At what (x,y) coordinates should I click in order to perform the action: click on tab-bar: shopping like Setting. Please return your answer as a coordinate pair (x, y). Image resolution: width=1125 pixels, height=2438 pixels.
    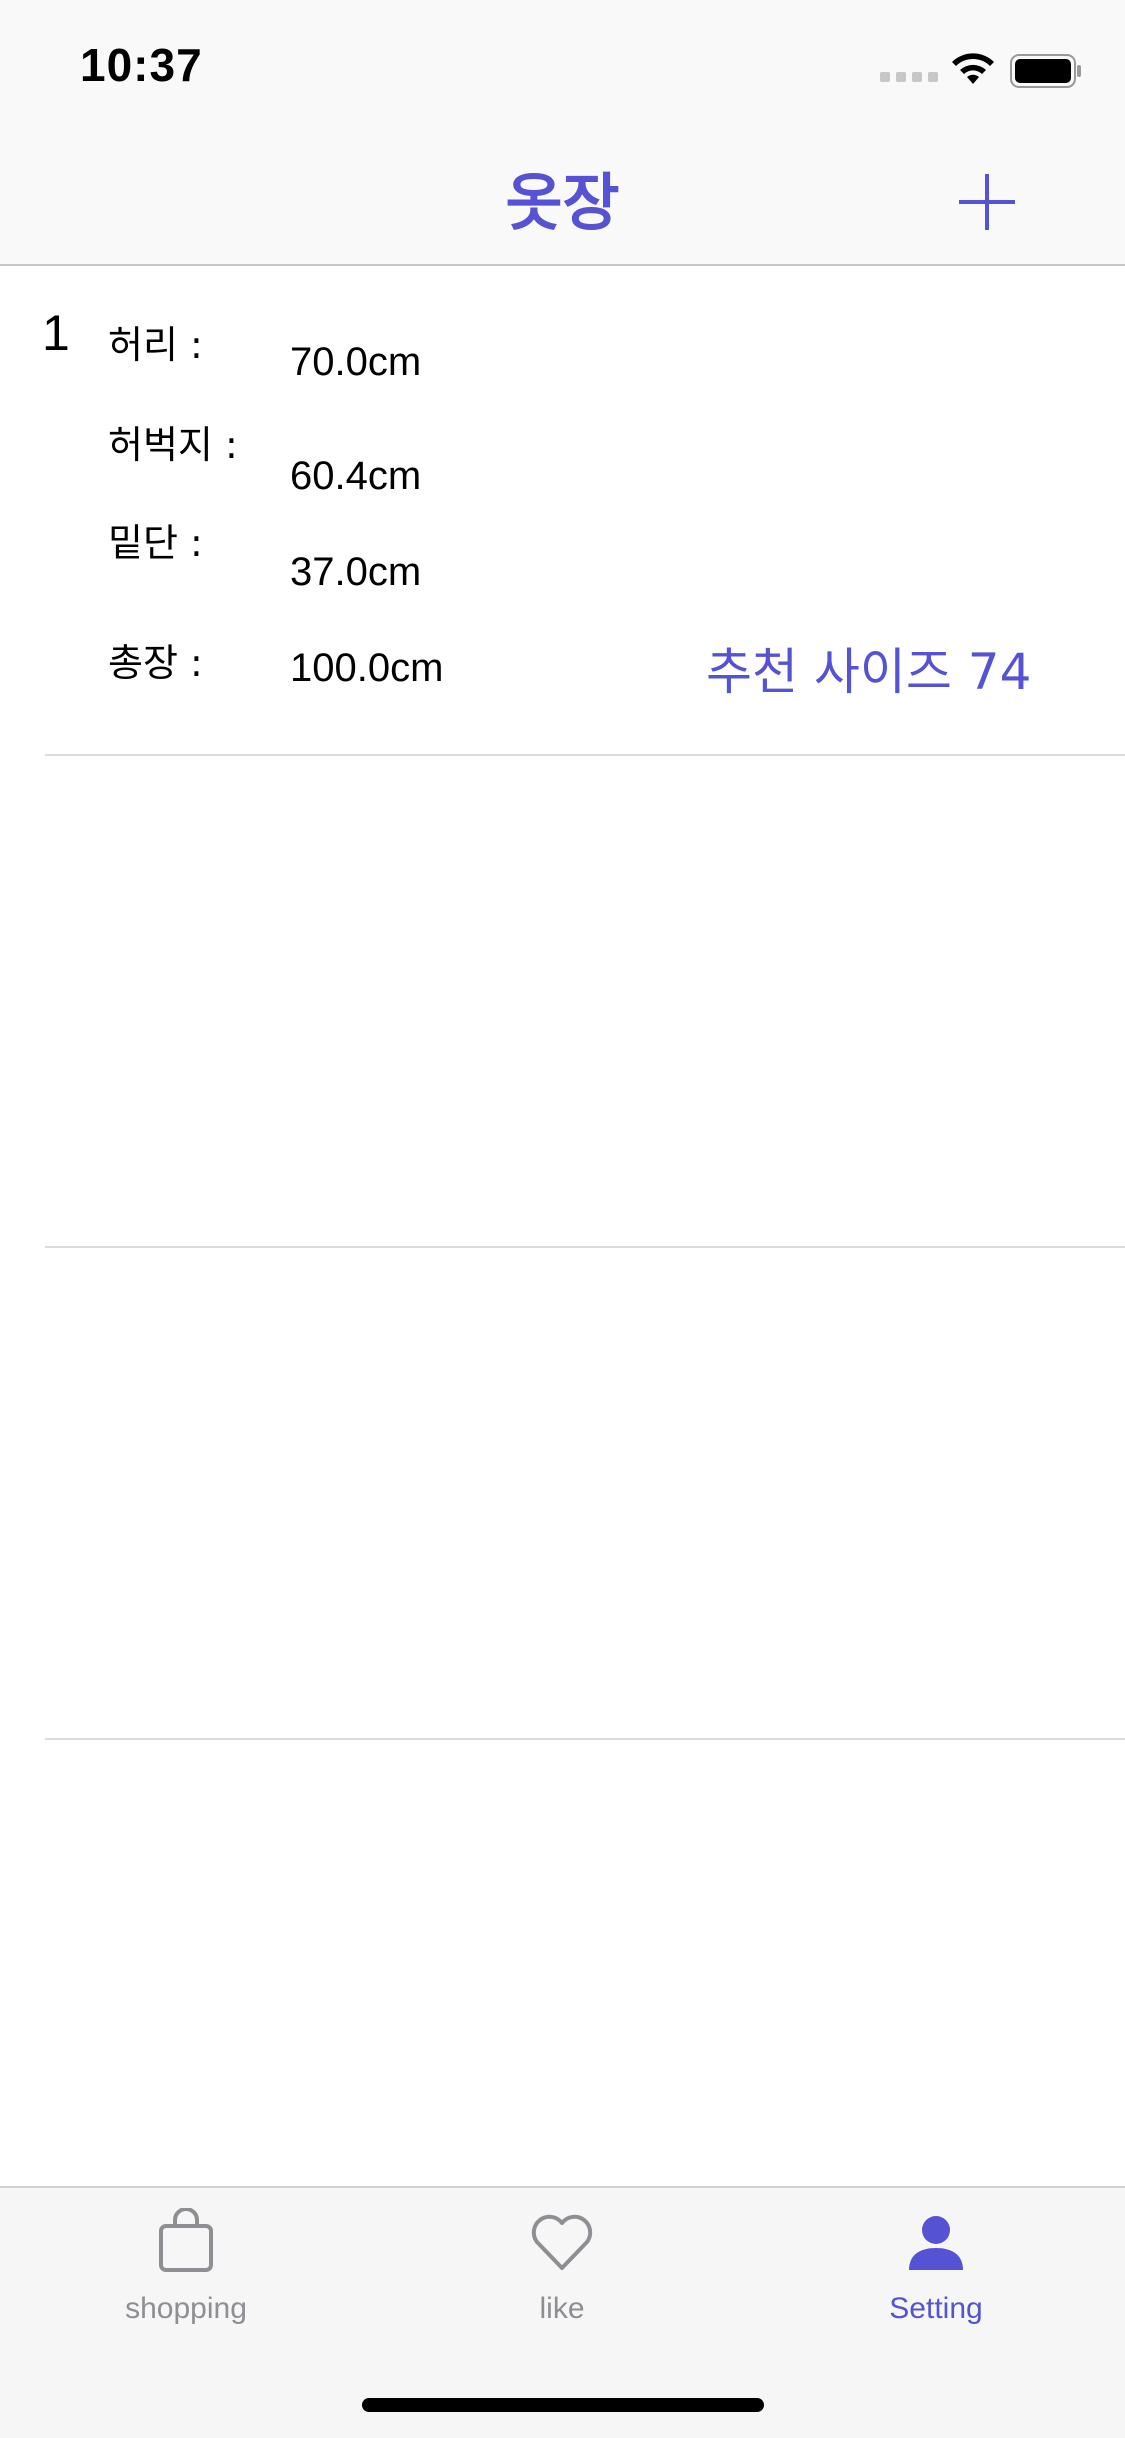
    Looking at the image, I should click on (562, 2312).